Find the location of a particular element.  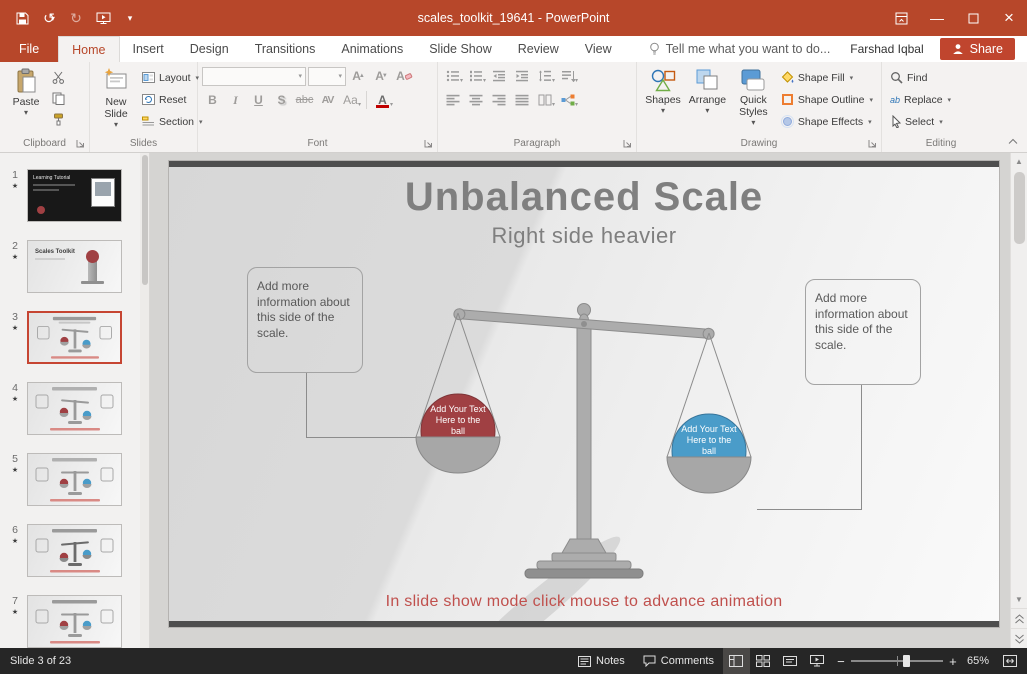

minimize-button: — is located at coordinates (937, 18).